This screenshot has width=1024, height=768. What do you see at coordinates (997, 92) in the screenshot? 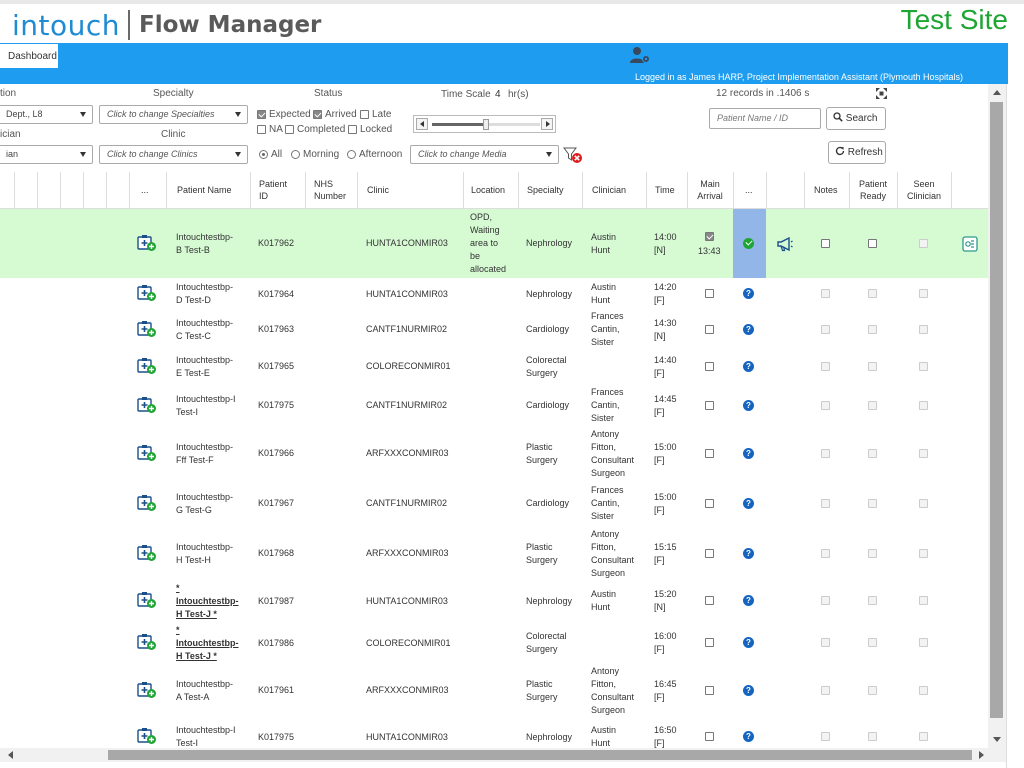
I see `scroll-up-arrow` at bounding box center [997, 92].